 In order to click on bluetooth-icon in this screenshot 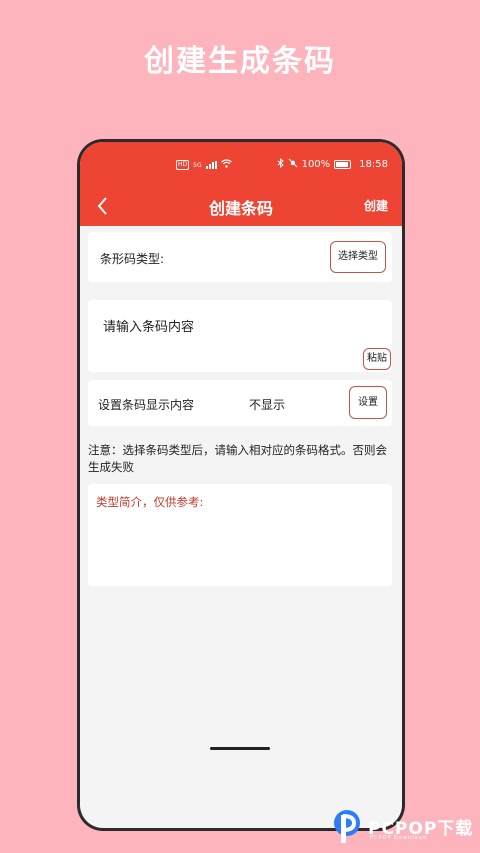, I will do `click(280, 164)`.